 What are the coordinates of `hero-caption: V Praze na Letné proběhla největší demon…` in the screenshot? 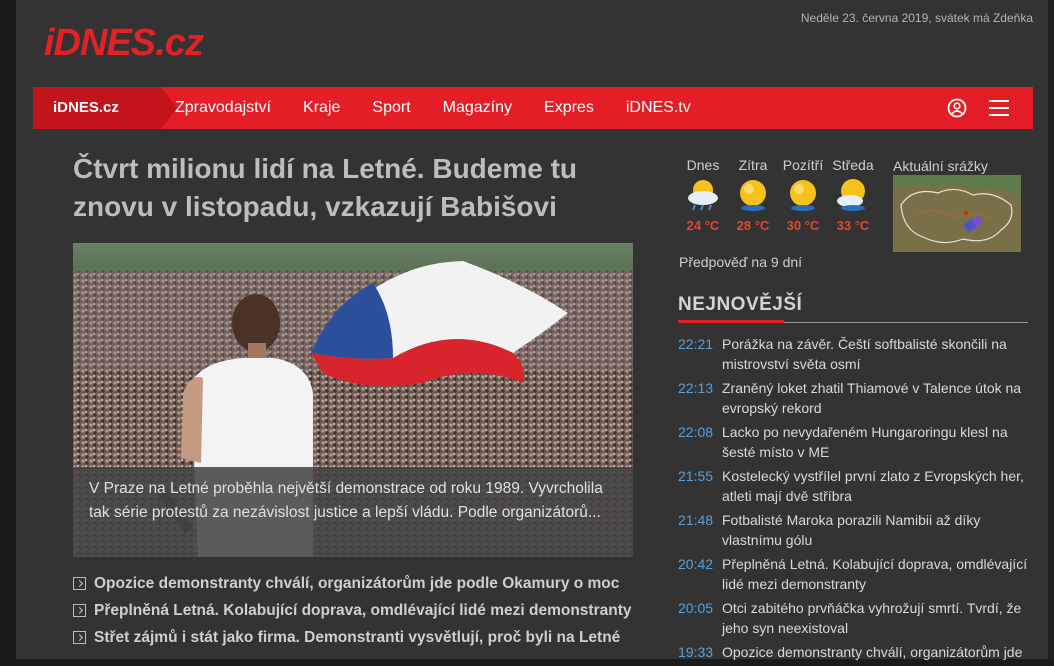 It's located at (353, 512).